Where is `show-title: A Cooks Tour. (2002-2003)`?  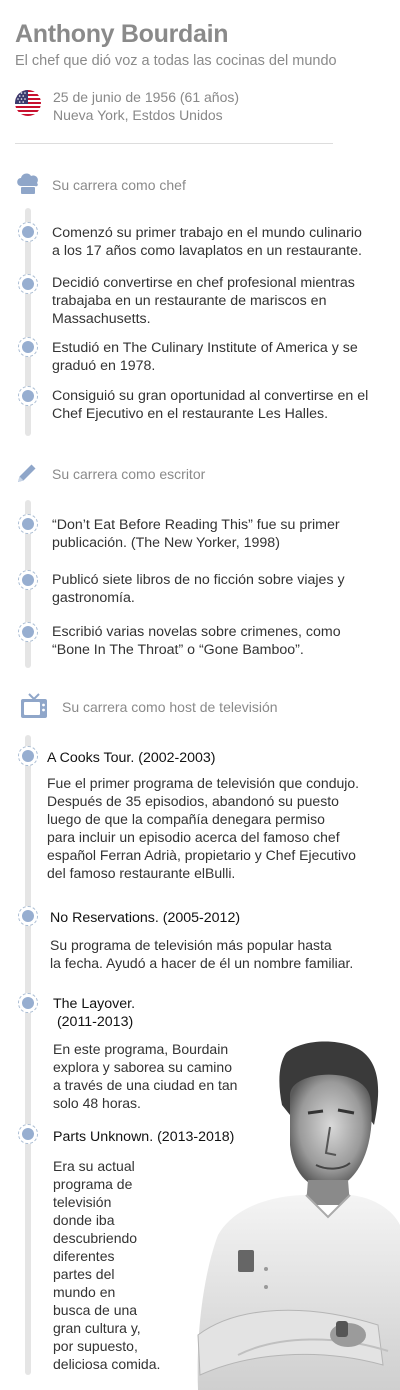 show-title: A Cooks Tour. (2002-2003) is located at coordinates (131, 758).